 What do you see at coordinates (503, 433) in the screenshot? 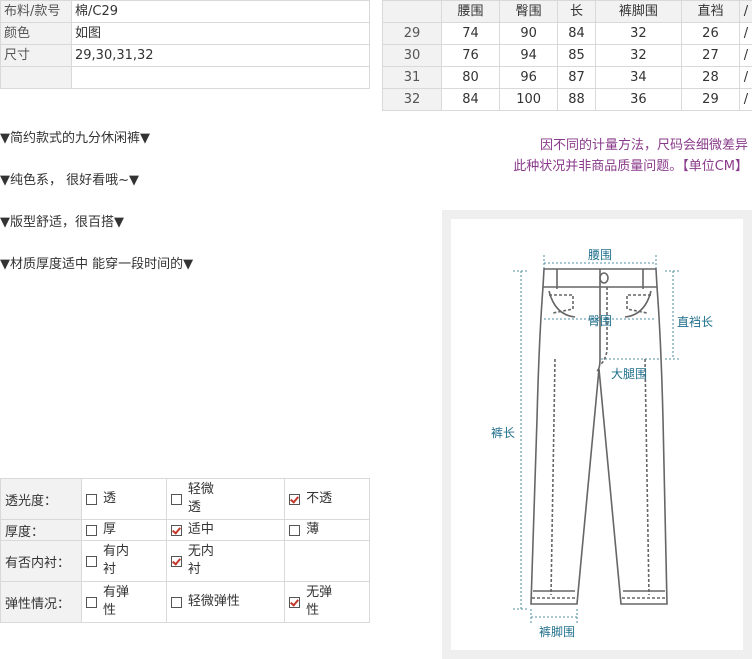
I see `label-length: 裤长` at bounding box center [503, 433].